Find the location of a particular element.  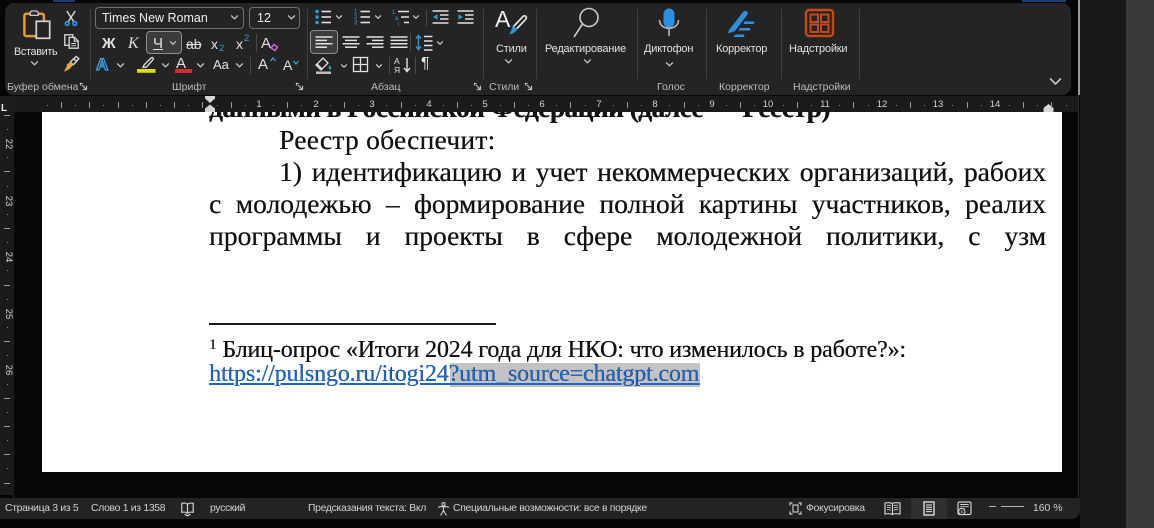

svg-text: i is located at coordinates (398, 25).